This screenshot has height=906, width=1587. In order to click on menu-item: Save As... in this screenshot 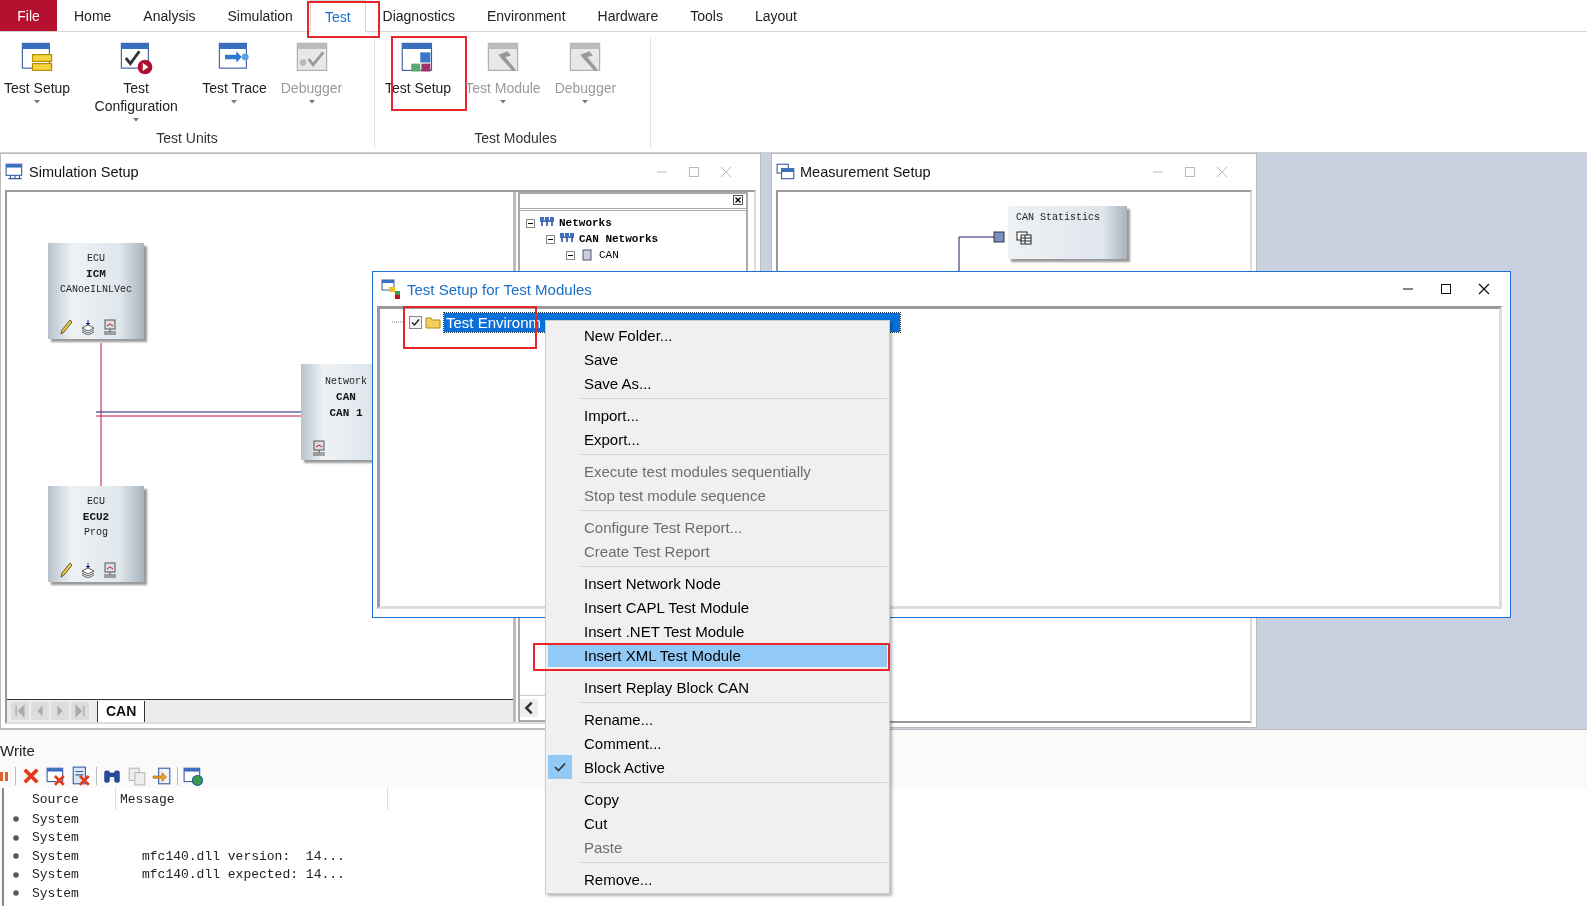, I will do `click(717, 383)`.